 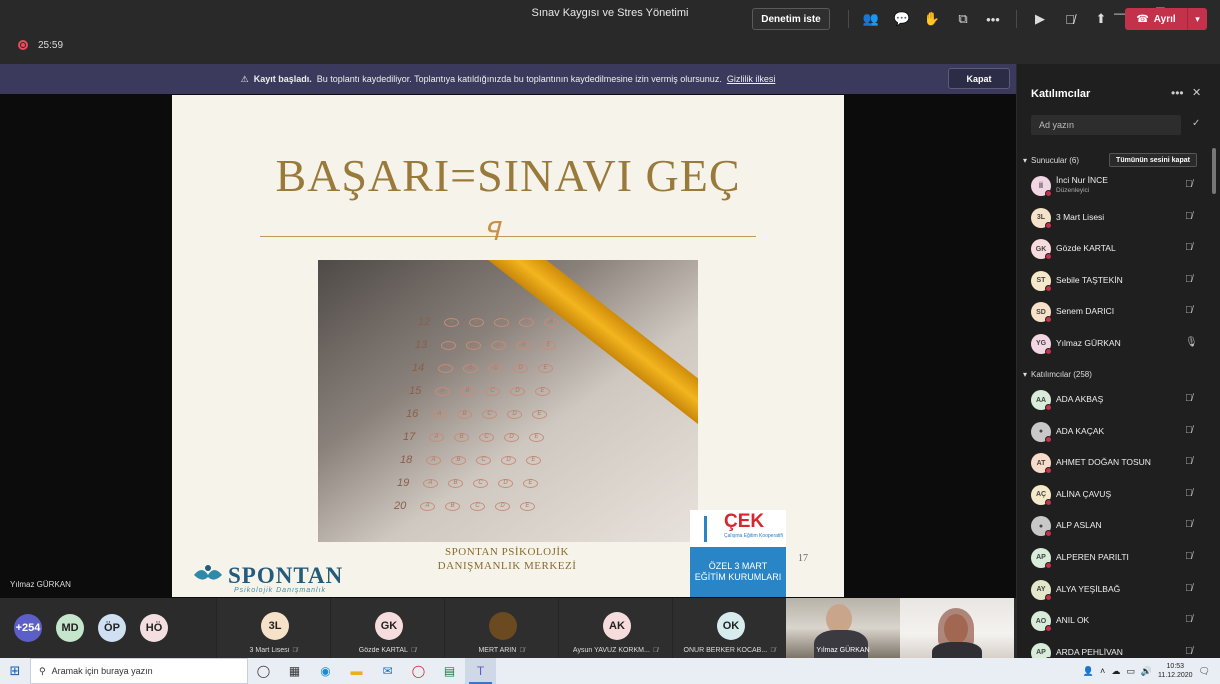 I want to click on participant-tile: 3L 3 Mart Lisesi 🎙̸, so click(x=273, y=628).